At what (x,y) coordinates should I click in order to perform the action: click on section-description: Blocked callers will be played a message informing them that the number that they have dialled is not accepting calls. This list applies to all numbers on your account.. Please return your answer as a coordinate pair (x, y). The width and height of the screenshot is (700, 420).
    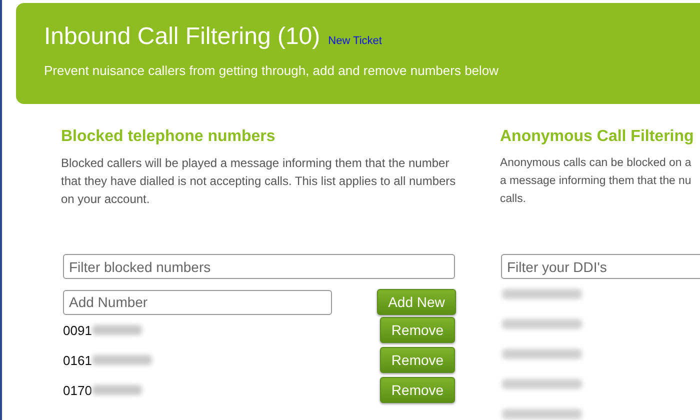
    Looking at the image, I should click on (259, 181).